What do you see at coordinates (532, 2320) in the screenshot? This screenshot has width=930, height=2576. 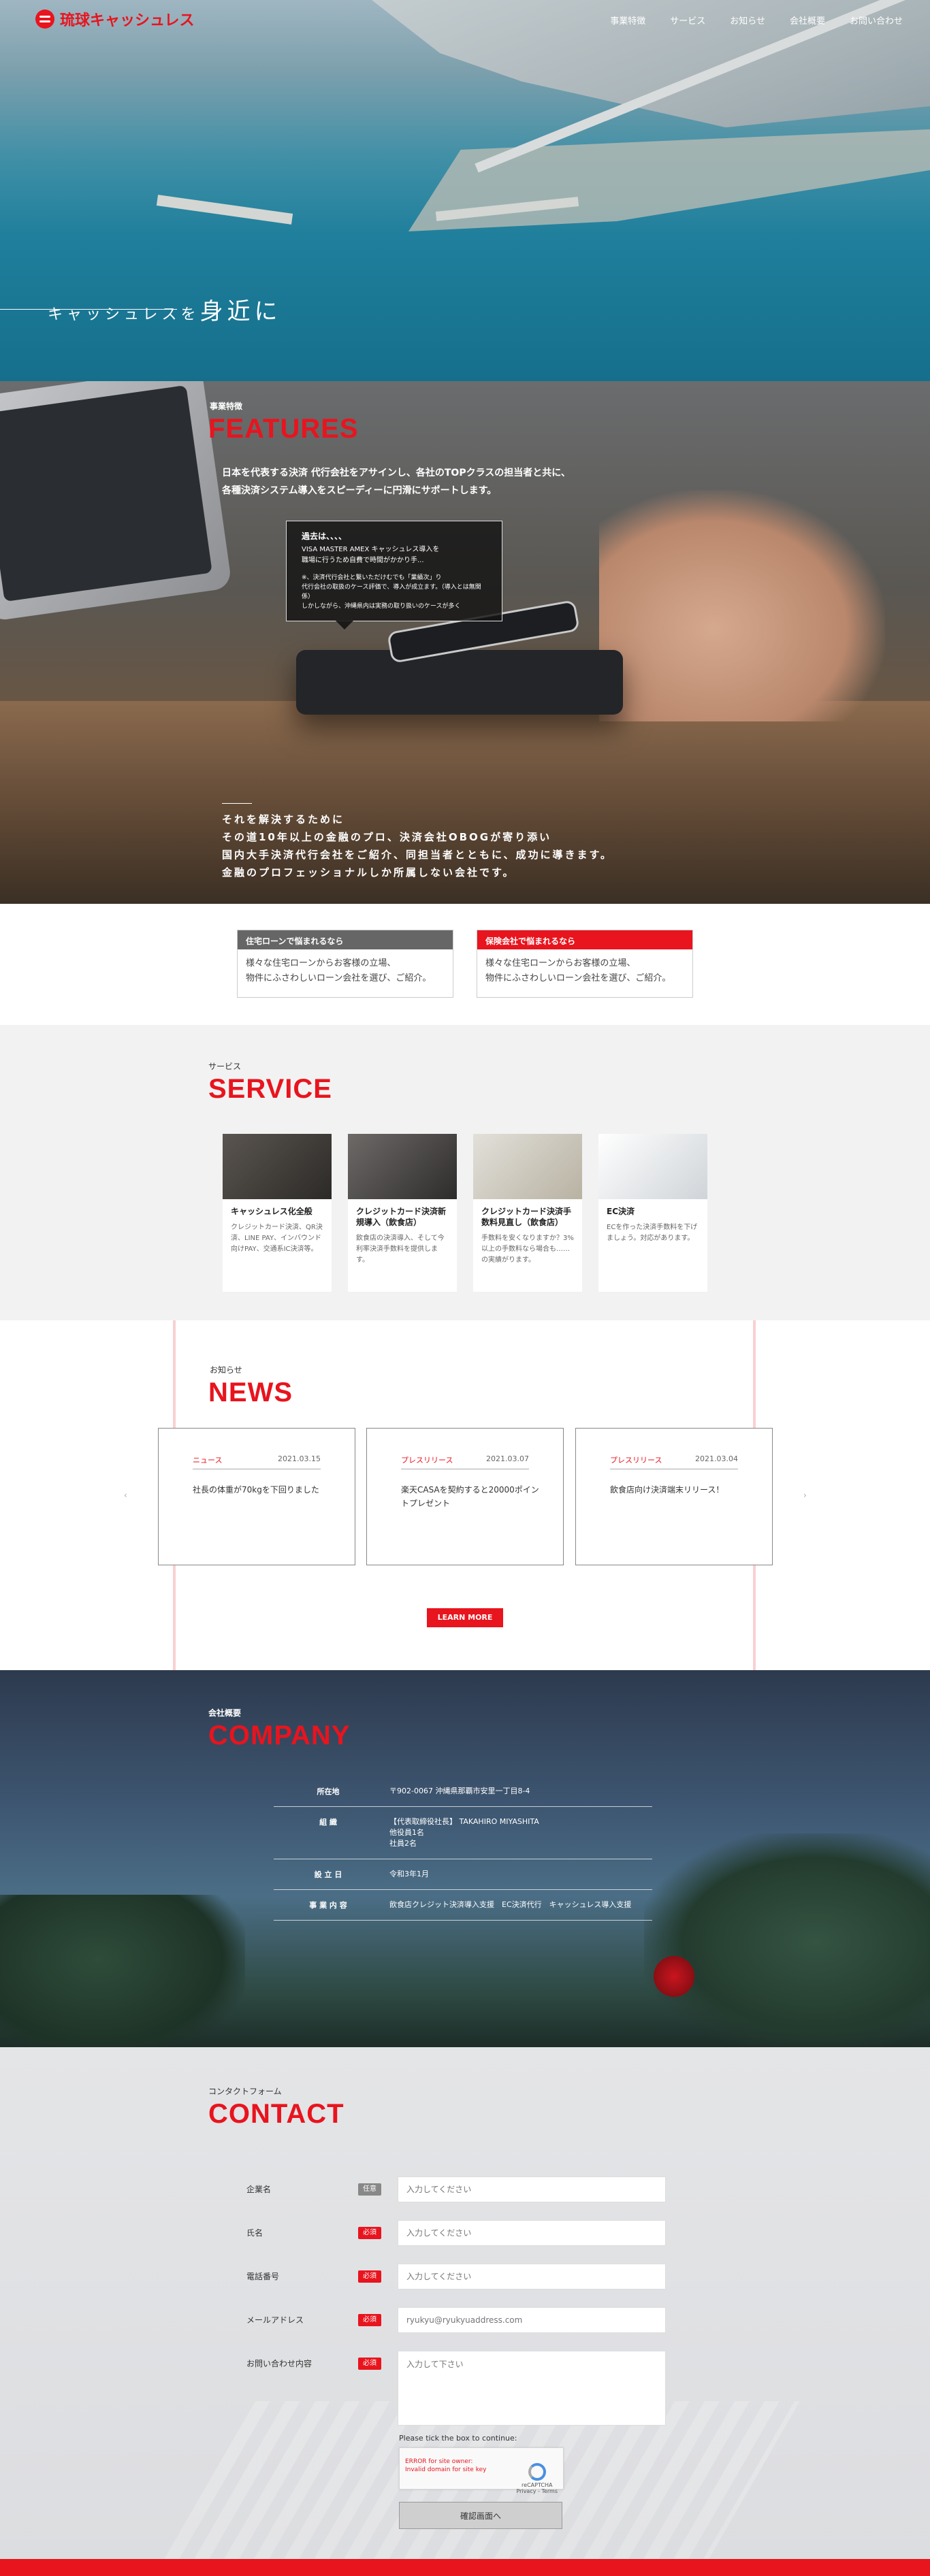 I see `email-input` at bounding box center [532, 2320].